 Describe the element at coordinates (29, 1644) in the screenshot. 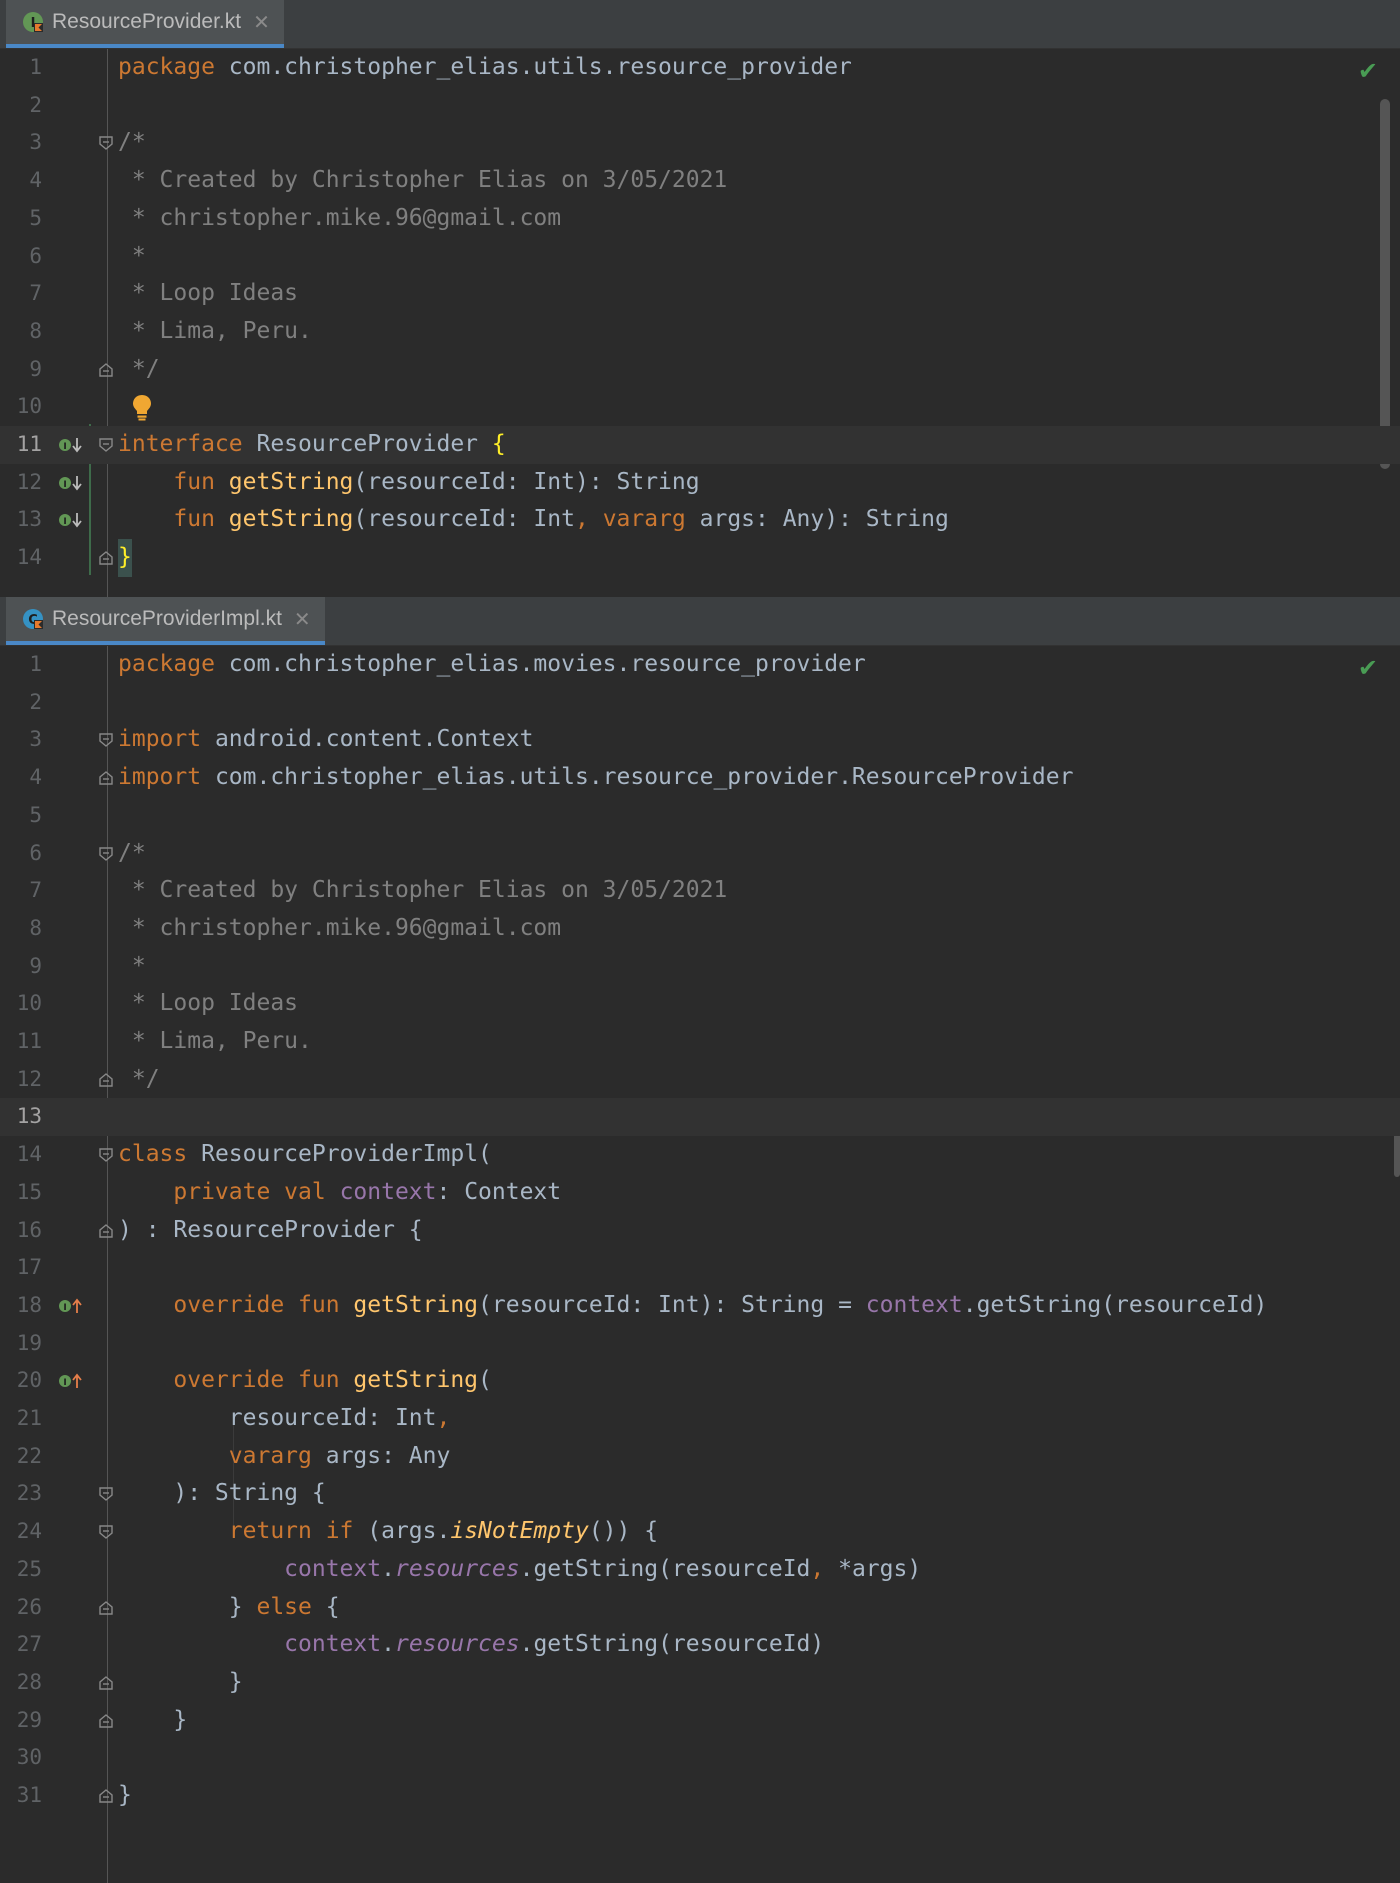

I see `line-number: 27` at that location.